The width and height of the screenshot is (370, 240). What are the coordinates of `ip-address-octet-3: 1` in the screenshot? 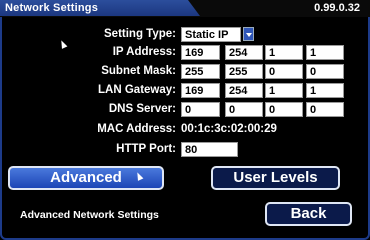 It's located at (284, 52).